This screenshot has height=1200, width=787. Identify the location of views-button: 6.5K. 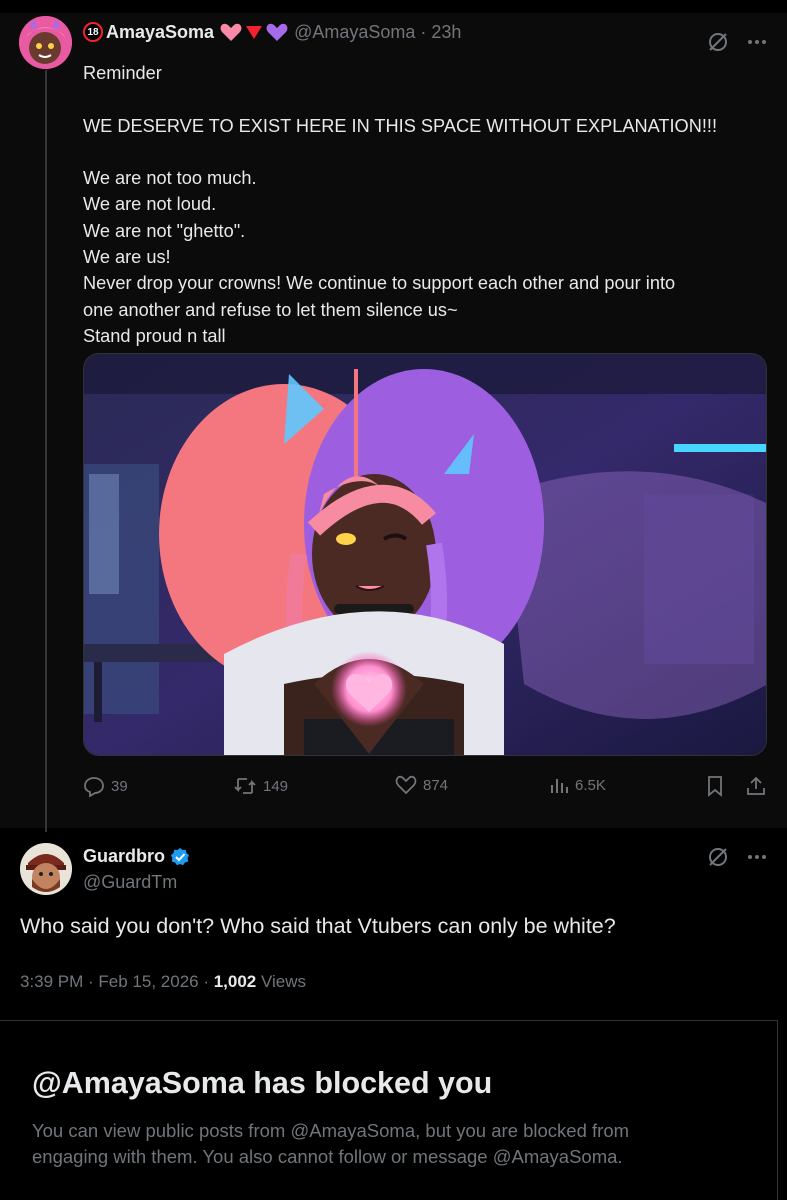
(577, 785).